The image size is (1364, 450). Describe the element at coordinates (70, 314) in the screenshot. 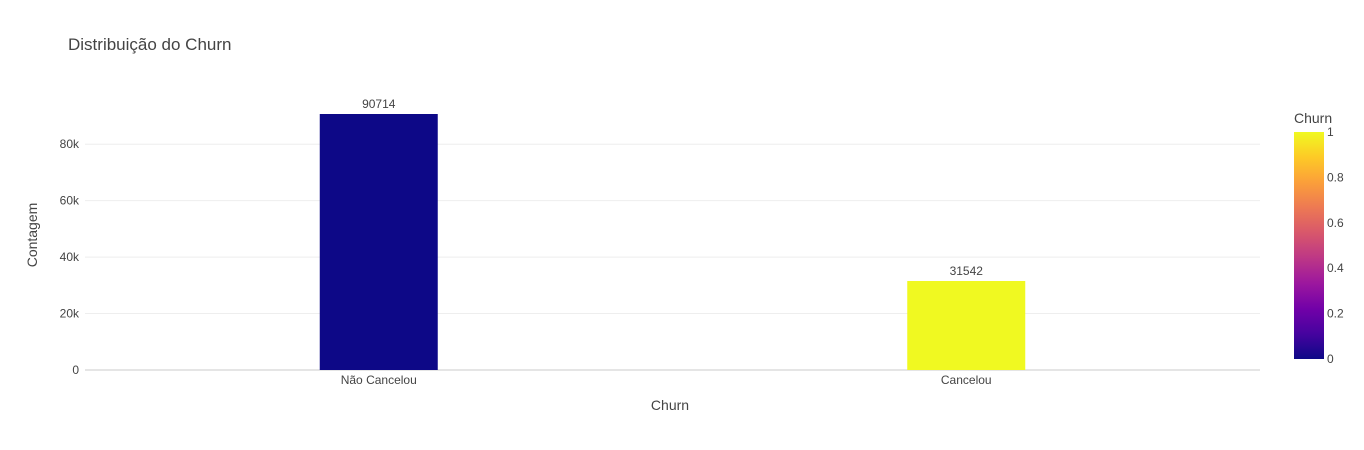

I see `y-tick-label: 20k` at that location.